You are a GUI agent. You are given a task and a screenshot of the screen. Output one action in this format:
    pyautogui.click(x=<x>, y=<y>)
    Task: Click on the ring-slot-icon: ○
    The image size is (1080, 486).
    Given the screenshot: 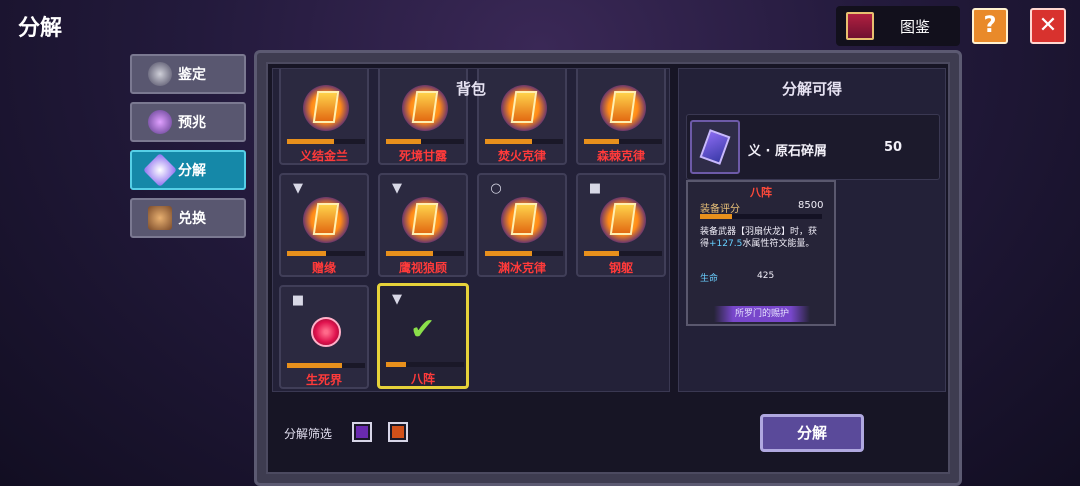 What is the action you would take?
    pyautogui.click(x=496, y=188)
    